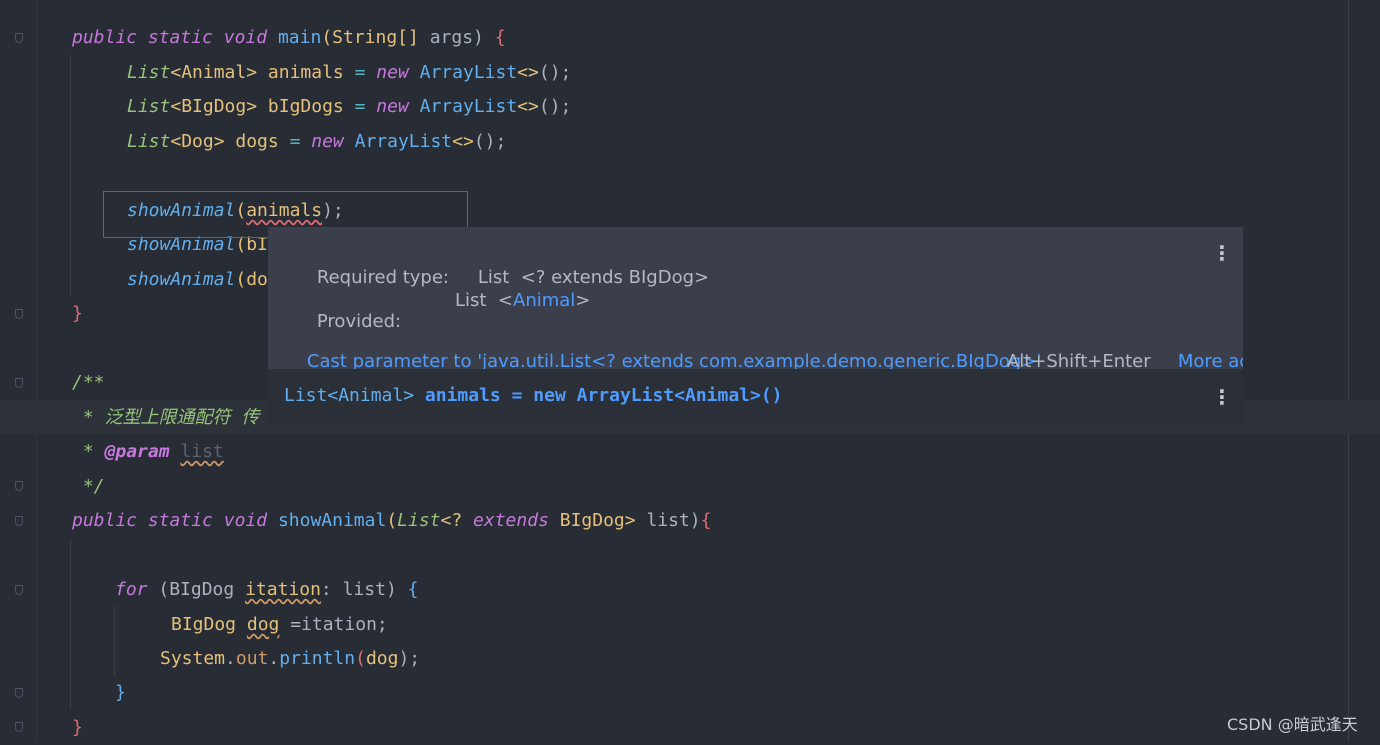 This screenshot has width=1380, height=745. I want to click on assignment: =itation;, so click(333, 624).